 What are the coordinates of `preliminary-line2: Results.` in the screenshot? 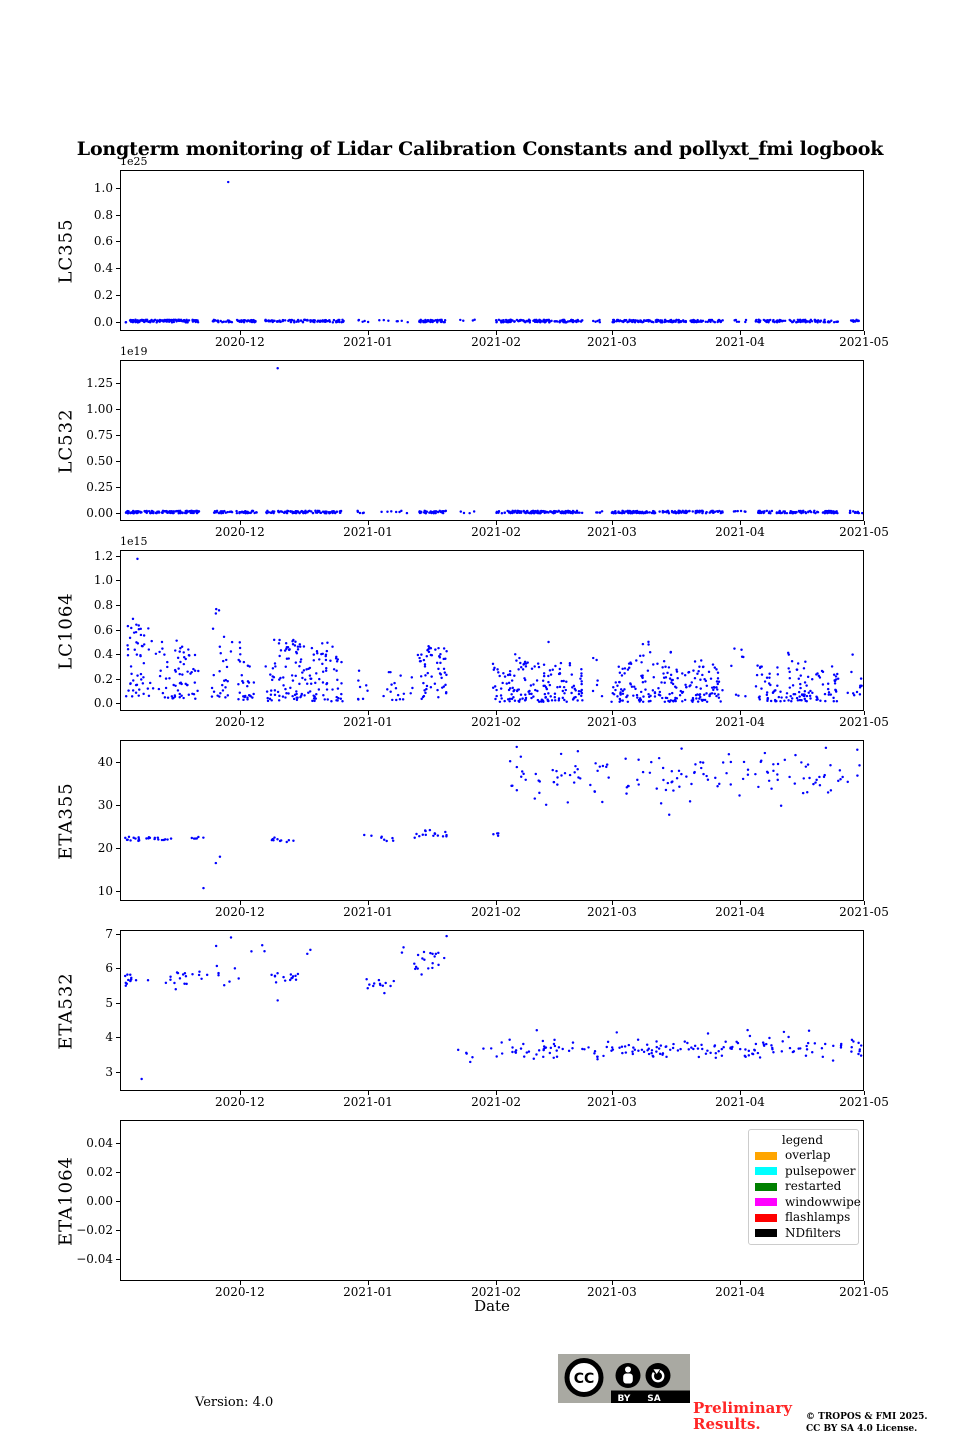 It's located at (727, 1424).